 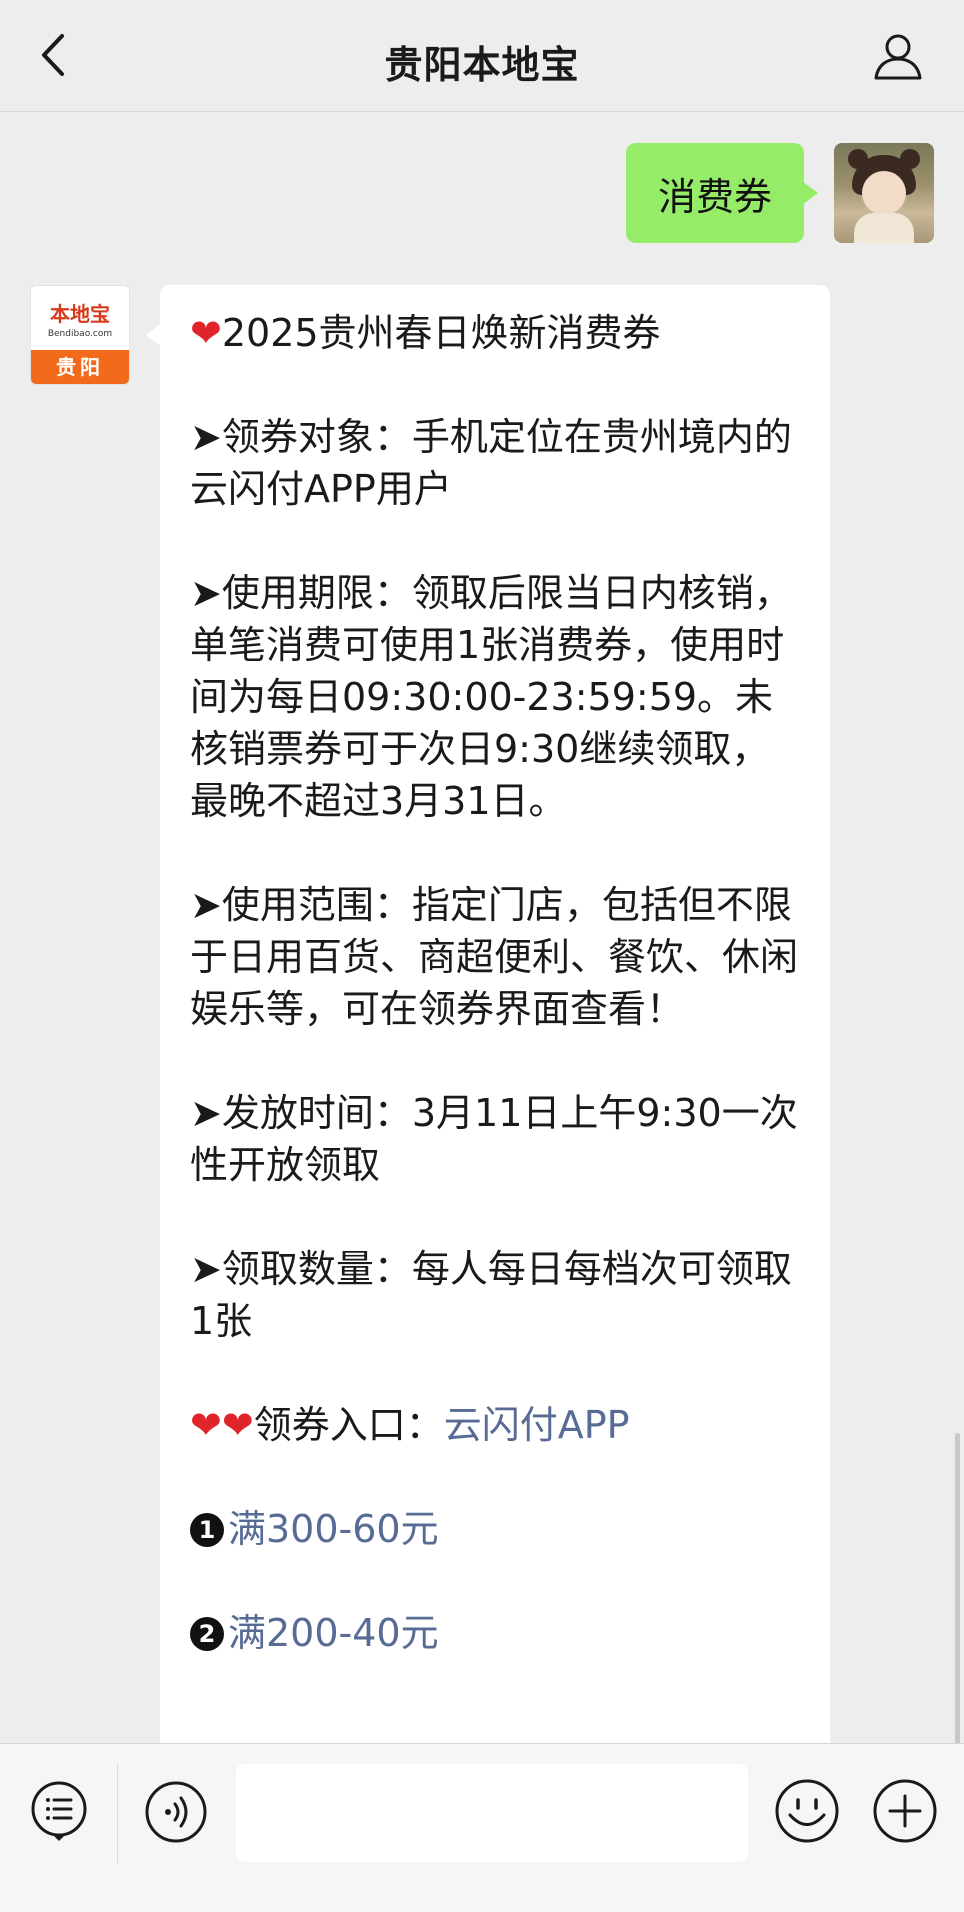 What do you see at coordinates (491, 463) in the screenshot?
I see `message-paragraph-target: ➤领券对象：手机定位在贵州境内的云闪付APP用户` at bounding box center [491, 463].